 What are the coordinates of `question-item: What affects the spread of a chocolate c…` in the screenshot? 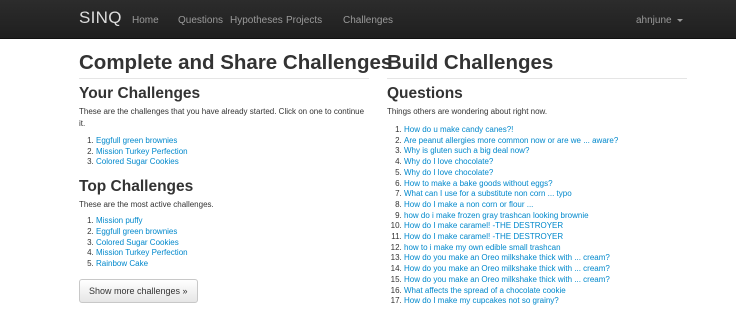 It's located at (545, 291).